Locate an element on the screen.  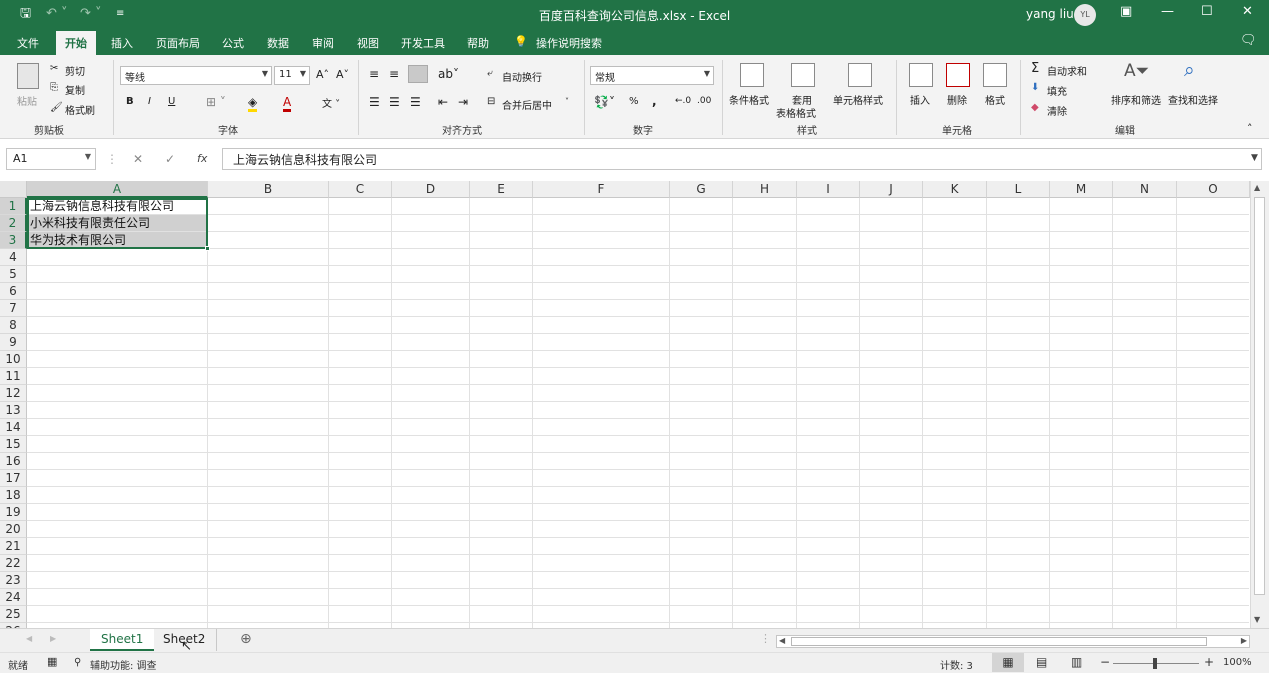
sigma-icon: Σ is located at coordinates (1035, 68).